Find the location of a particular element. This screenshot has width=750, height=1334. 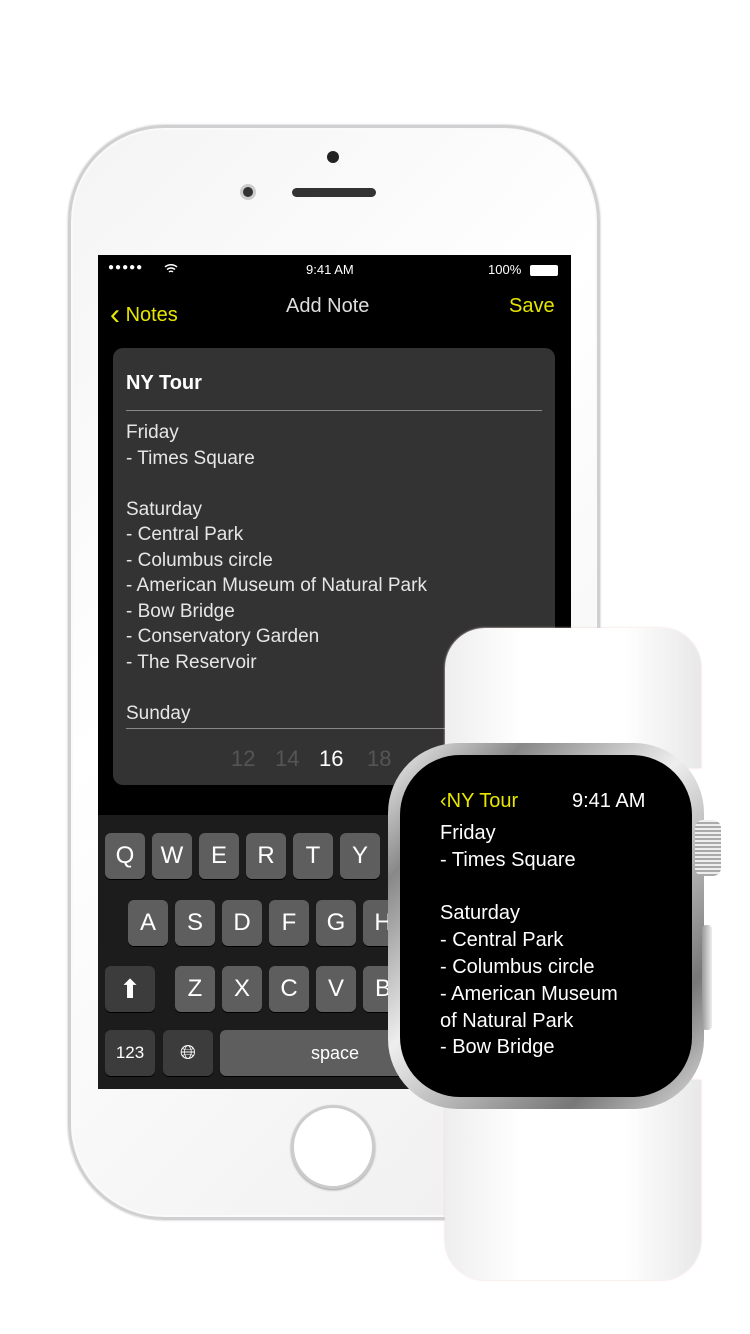

page-title: Add Note is located at coordinates (328, 306).